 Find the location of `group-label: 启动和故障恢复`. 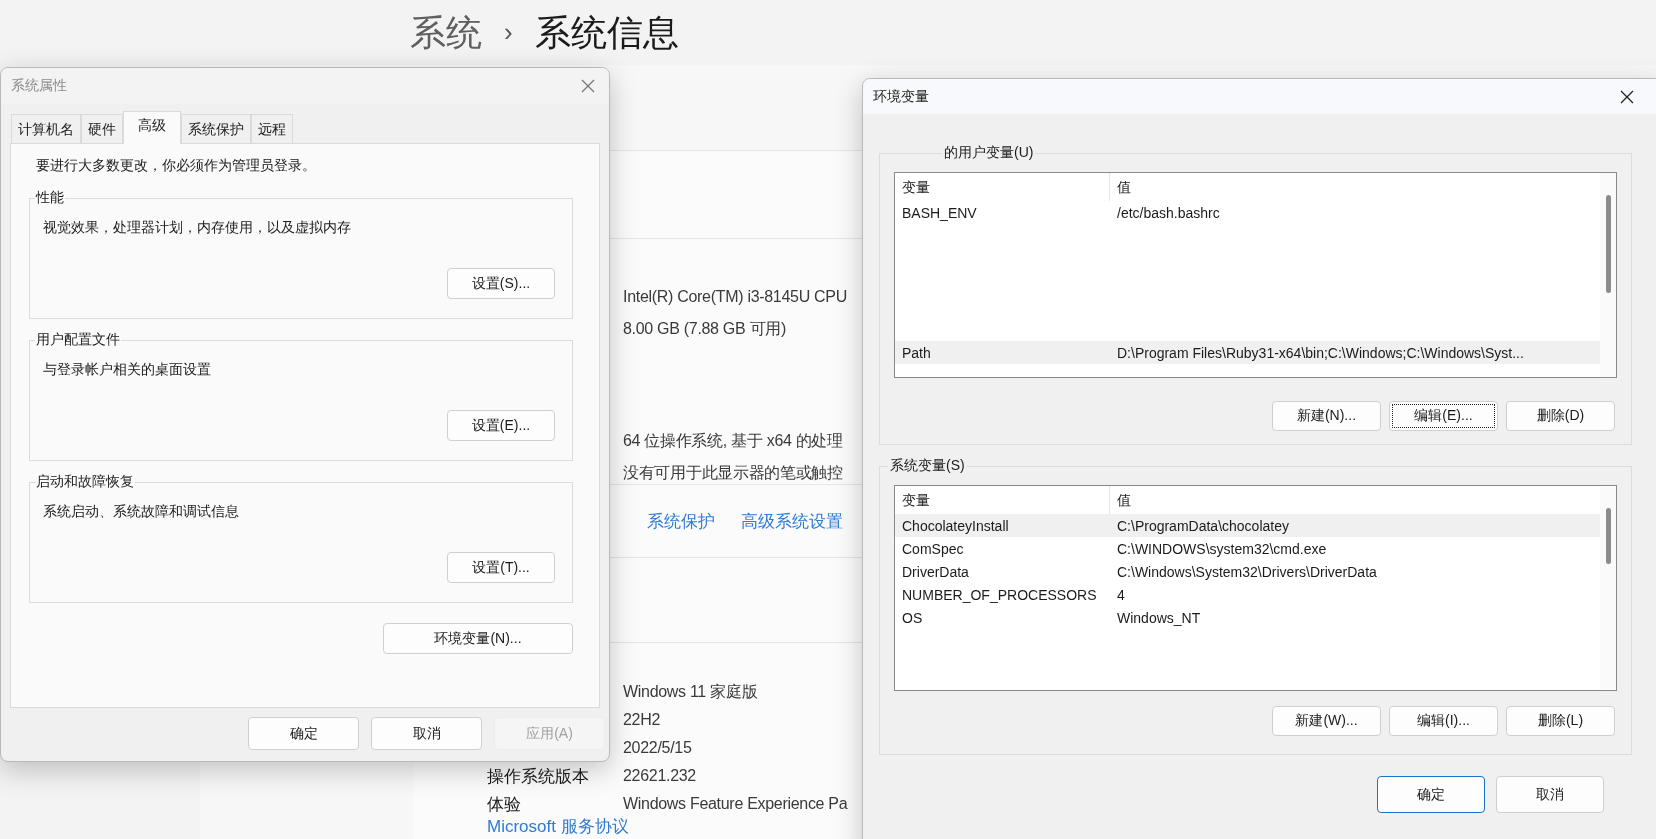

group-label: 启动和故障恢复 is located at coordinates (85, 482).